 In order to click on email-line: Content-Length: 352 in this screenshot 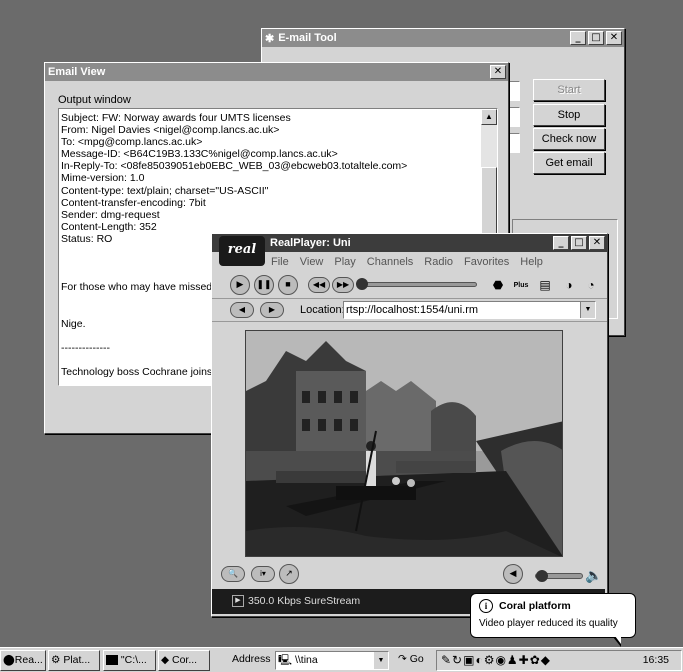, I will do `click(109, 226)`.